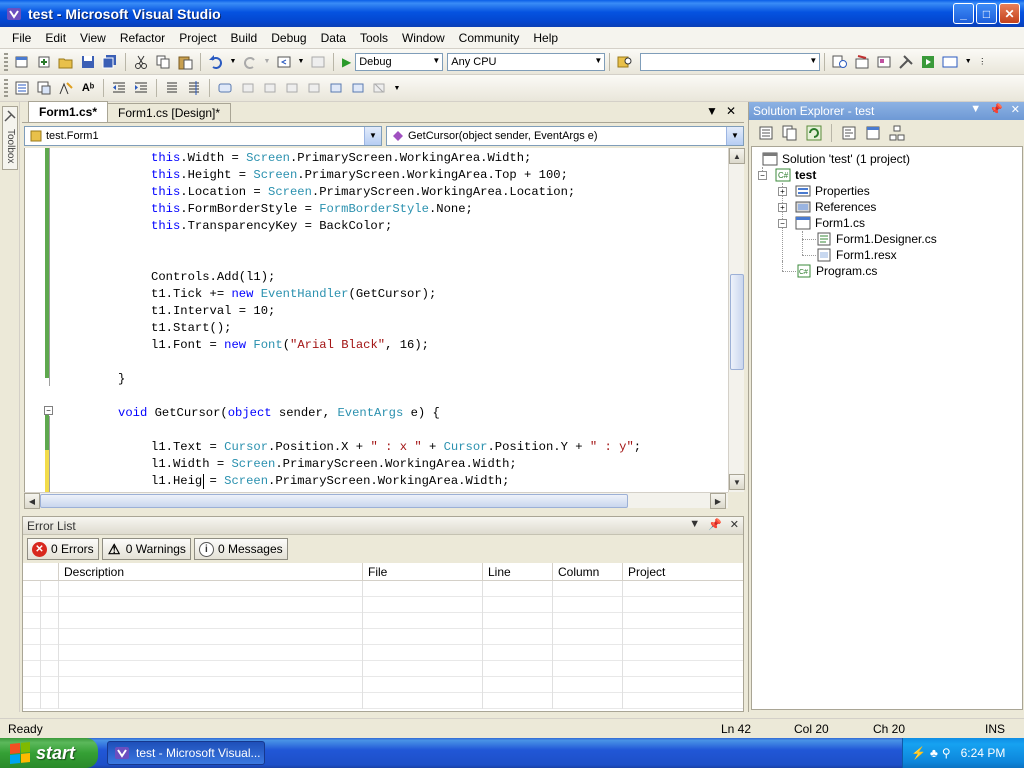  Describe the element at coordinates (318, 62) in the screenshot. I see `navigate-forward-icon` at that location.